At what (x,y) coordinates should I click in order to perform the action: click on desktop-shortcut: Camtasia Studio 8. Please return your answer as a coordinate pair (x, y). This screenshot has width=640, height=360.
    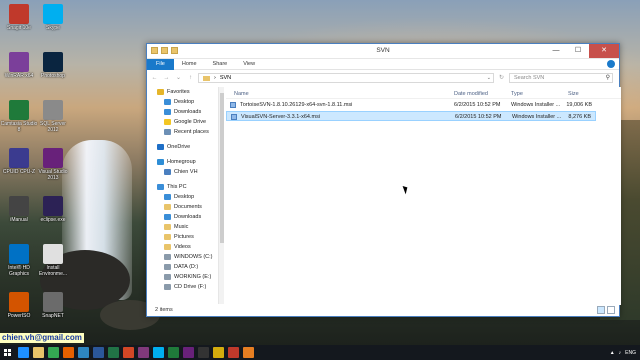
    Looking at the image, I should click on (19, 116).